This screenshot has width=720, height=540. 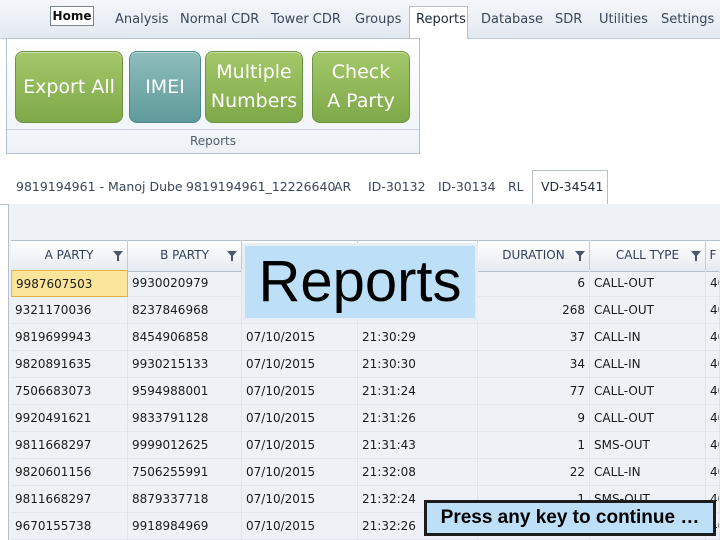 I want to click on duration-cell: 34, so click(x=534, y=364).